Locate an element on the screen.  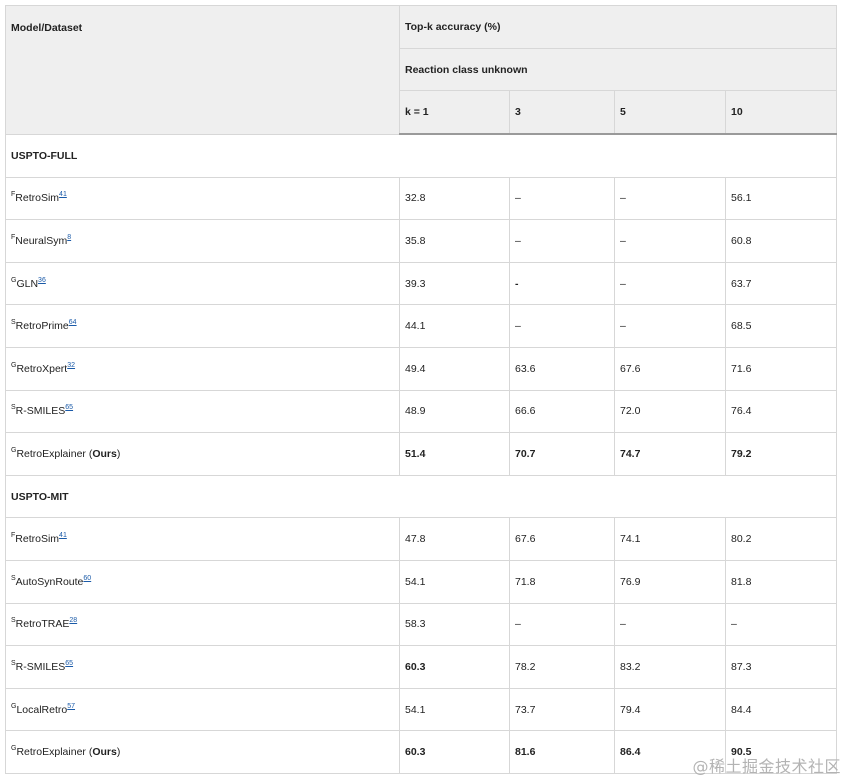
accuracy-cell: 49.4 is located at coordinates (454, 368).